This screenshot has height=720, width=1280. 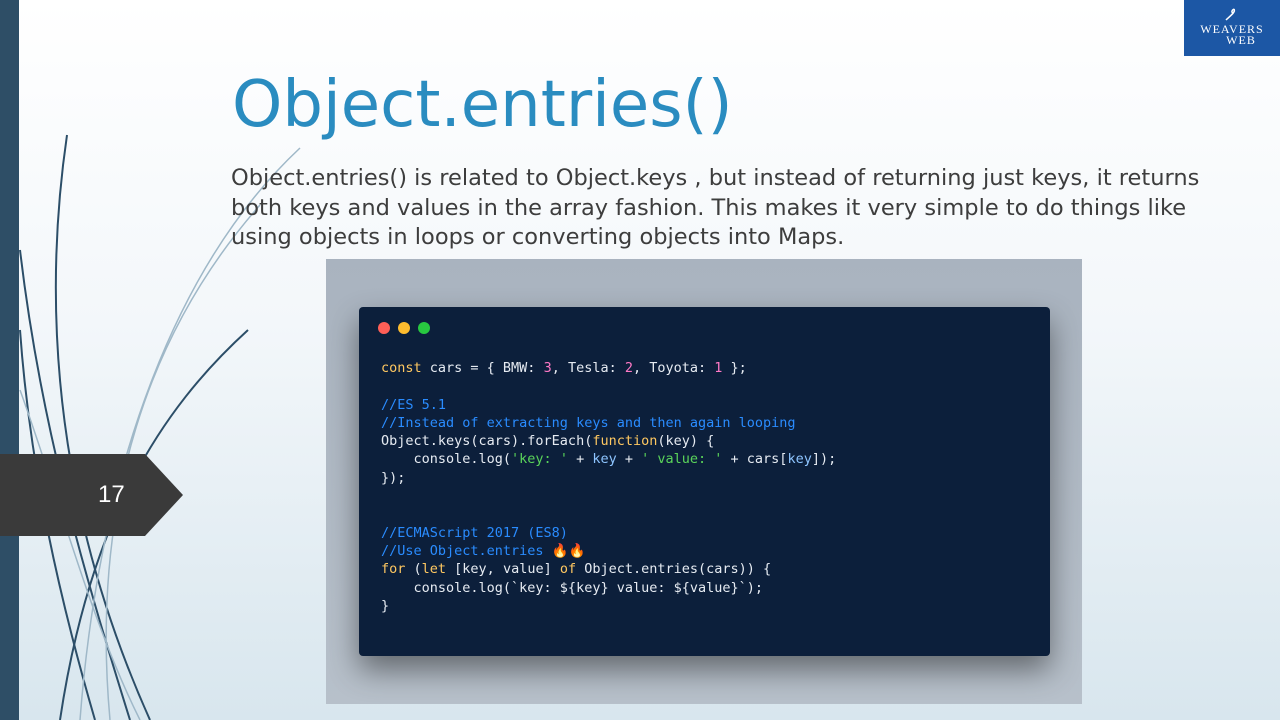 What do you see at coordinates (824, 459) in the screenshot?
I see `code-token: ]);` at bounding box center [824, 459].